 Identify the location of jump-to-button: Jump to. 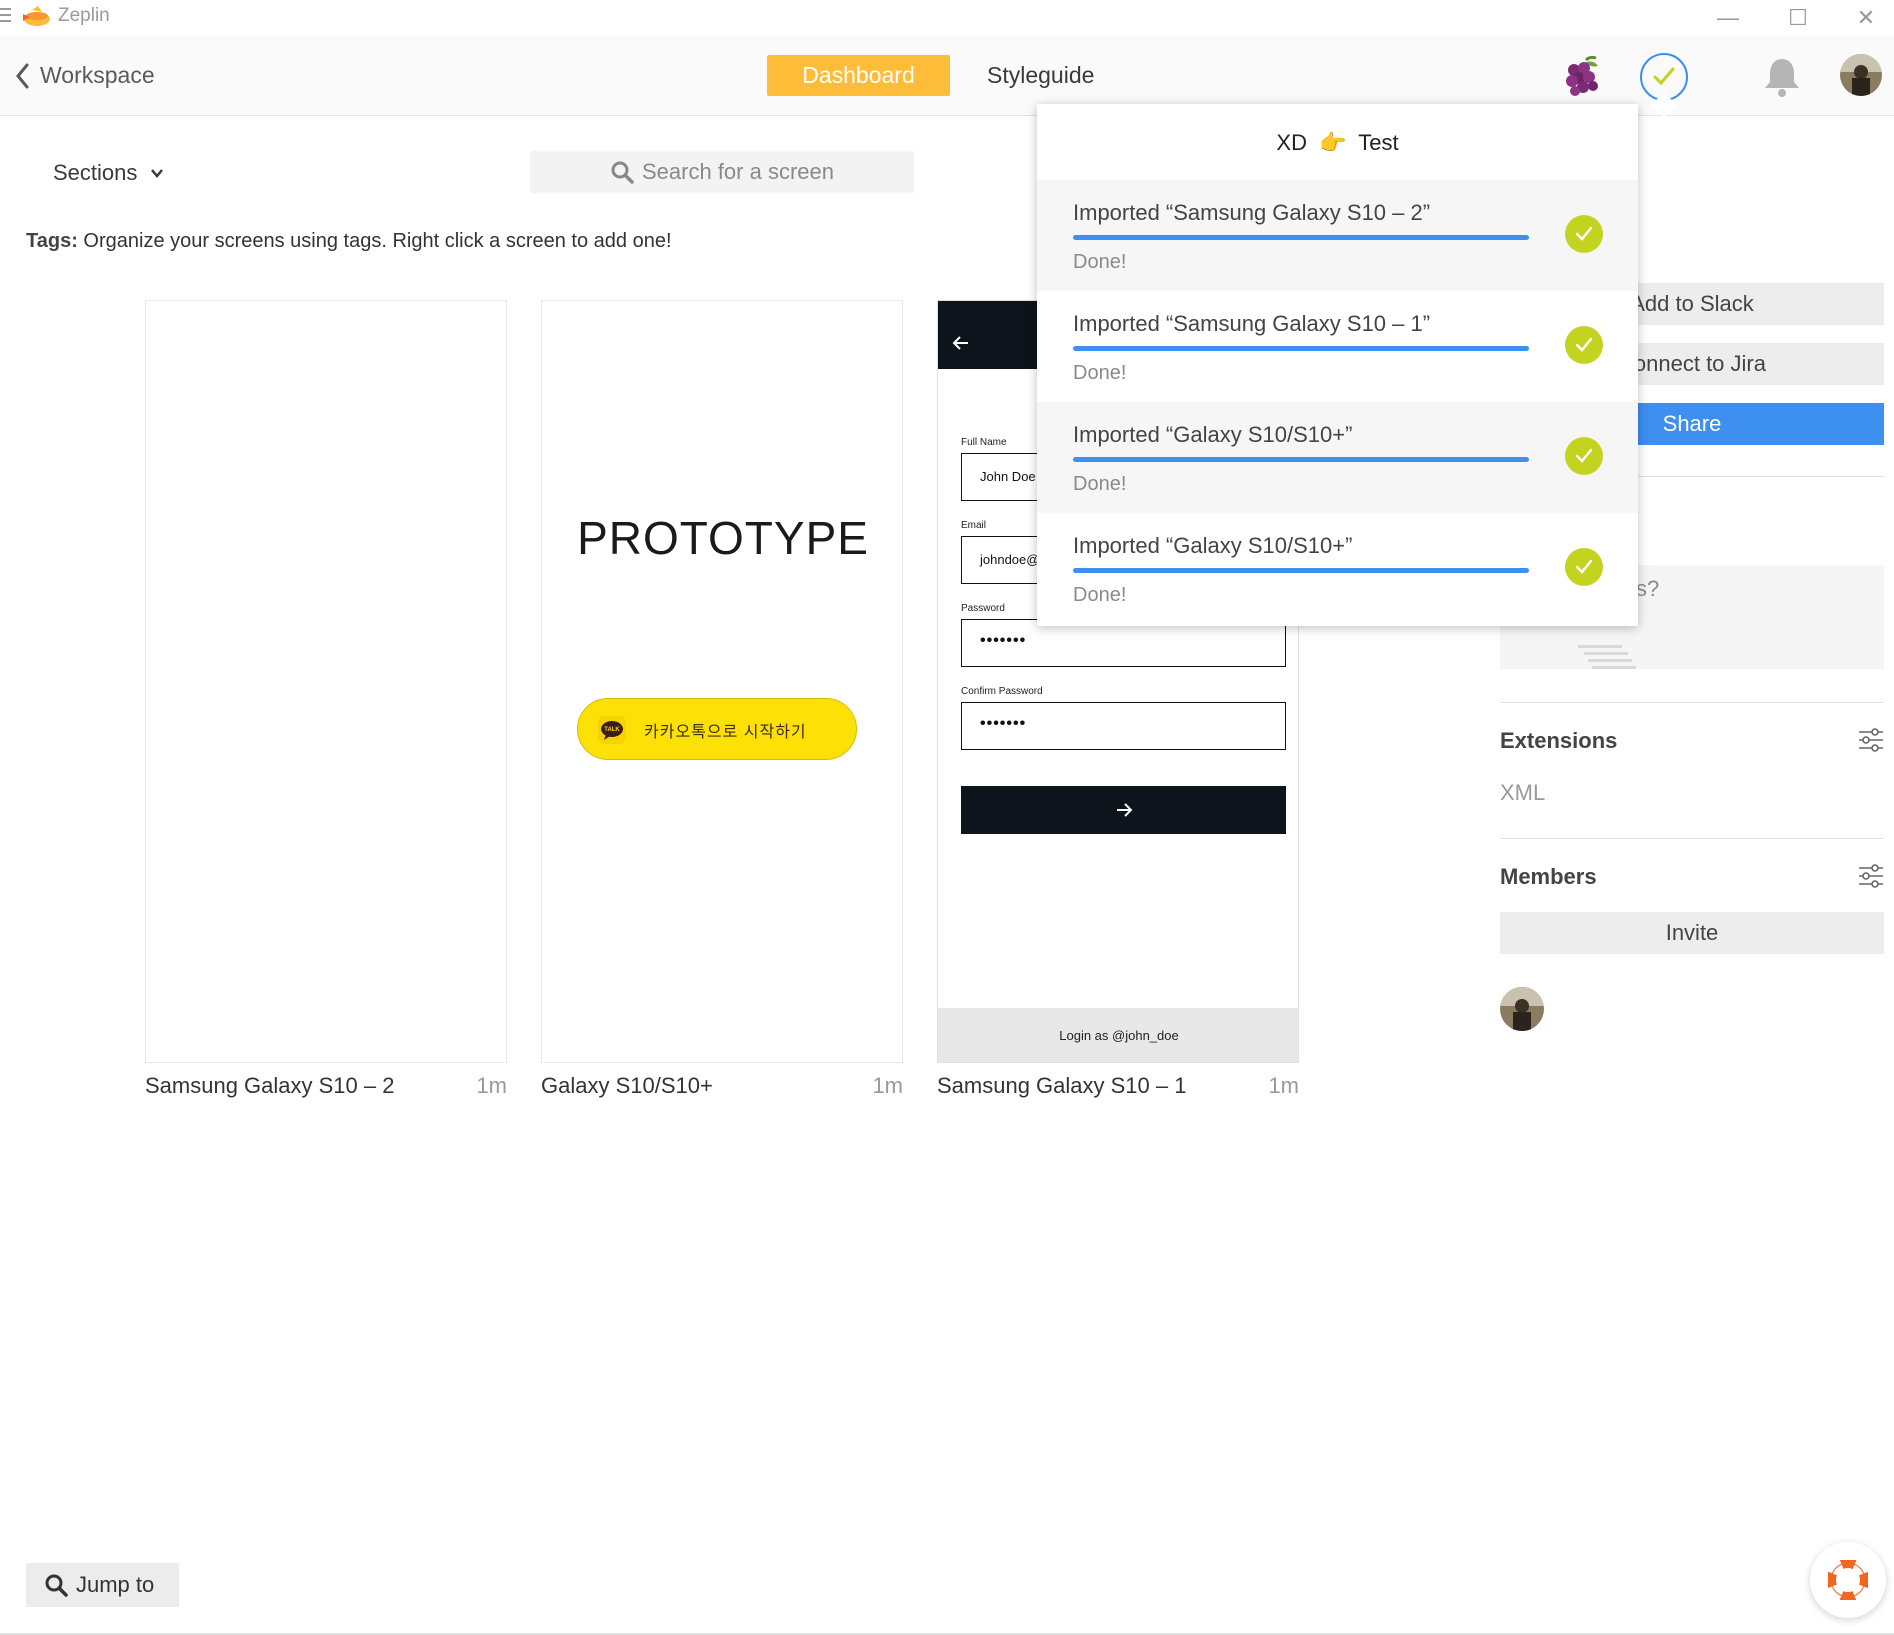
(102, 1585).